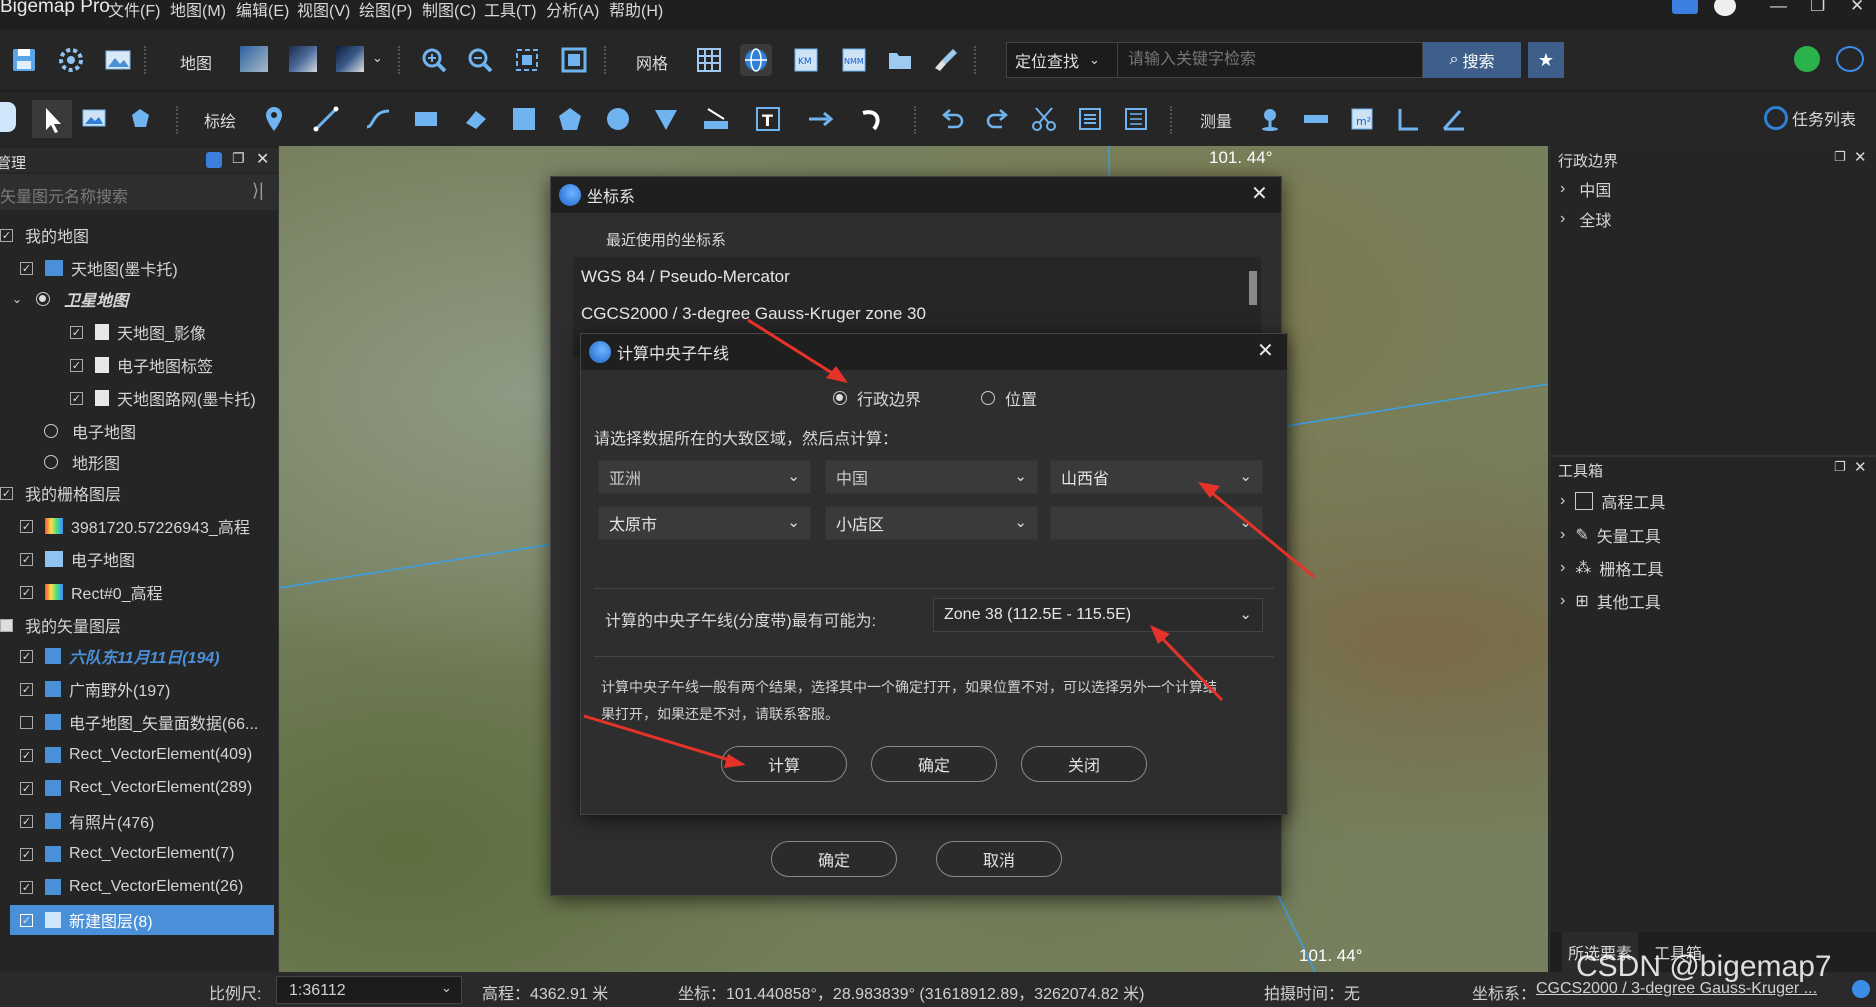 The height and width of the screenshot is (1007, 1876). Describe the element at coordinates (1585, 219) in the screenshot. I see `admin-item-global: › 全球` at that location.